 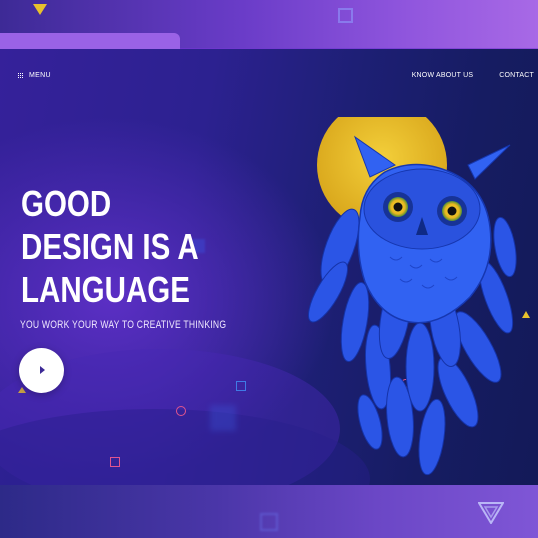 What do you see at coordinates (105, 289) in the screenshot?
I see `headline-line: LANGUAGE` at bounding box center [105, 289].